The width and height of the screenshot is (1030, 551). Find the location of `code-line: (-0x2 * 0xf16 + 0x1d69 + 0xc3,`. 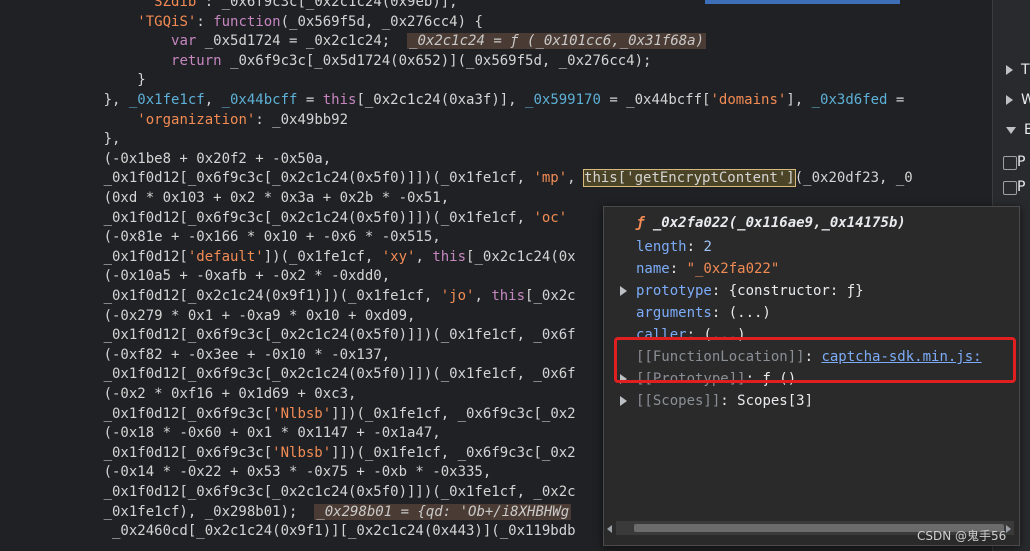

code-line: (-0x2 * 0xf16 + 0x1d69 + 0xc3, is located at coordinates (205, 395).